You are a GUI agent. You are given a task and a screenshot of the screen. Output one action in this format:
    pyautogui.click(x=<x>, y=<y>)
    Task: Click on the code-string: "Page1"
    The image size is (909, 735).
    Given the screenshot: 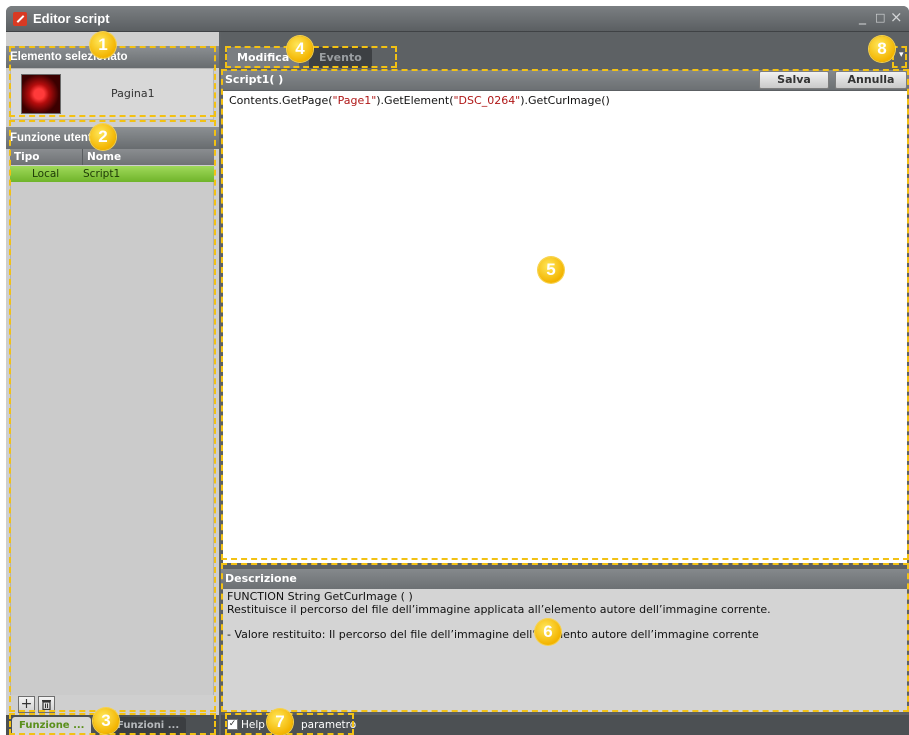 What is the action you would take?
    pyautogui.click(x=354, y=100)
    